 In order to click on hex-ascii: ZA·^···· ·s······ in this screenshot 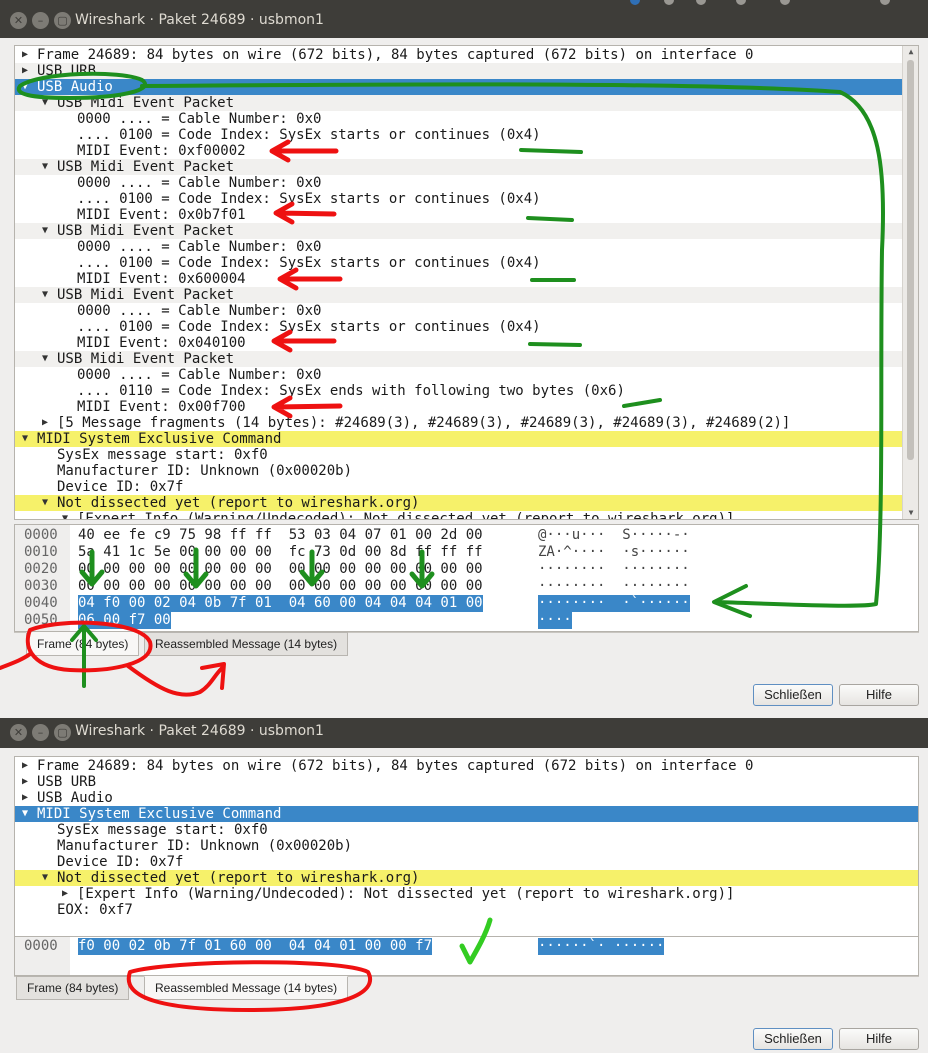, I will do `click(614, 552)`.